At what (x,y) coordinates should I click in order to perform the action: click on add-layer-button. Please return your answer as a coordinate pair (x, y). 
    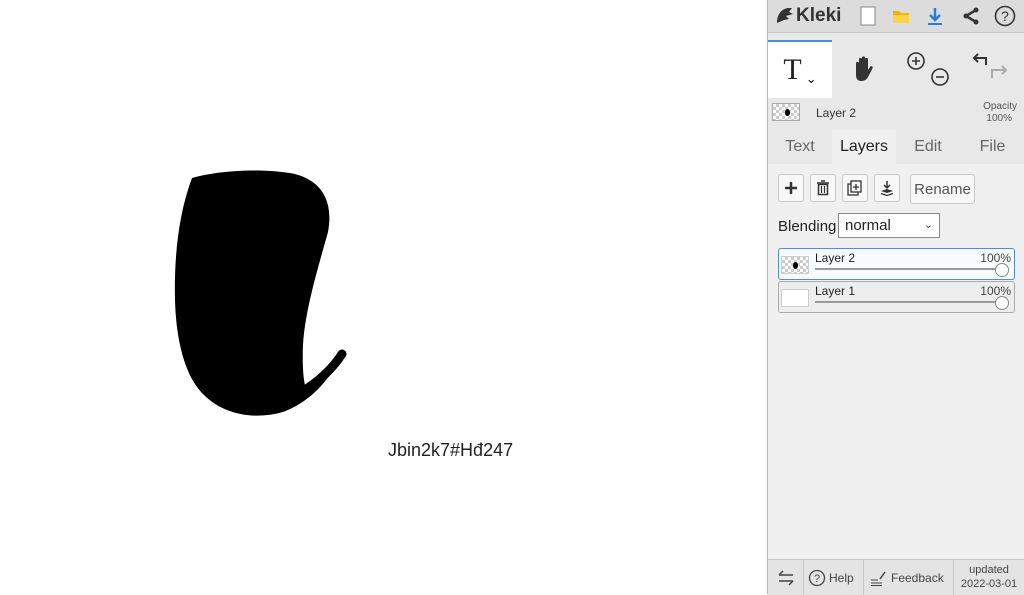
    Looking at the image, I should click on (791, 188).